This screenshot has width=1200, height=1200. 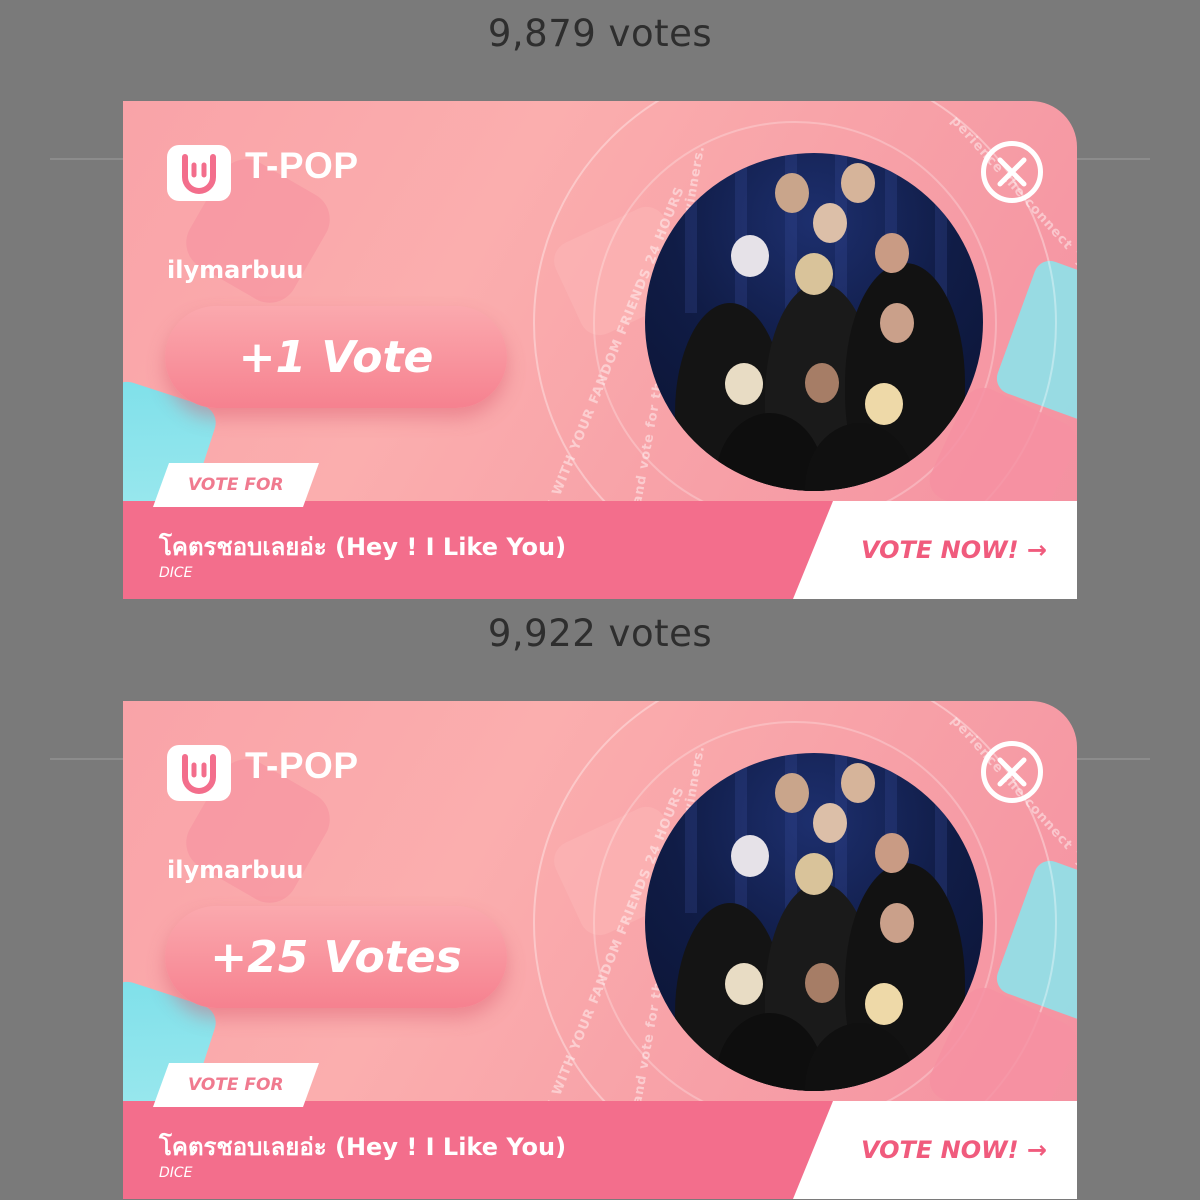 I want to click on vote-amount-pill: +1 Vote, so click(x=336, y=357).